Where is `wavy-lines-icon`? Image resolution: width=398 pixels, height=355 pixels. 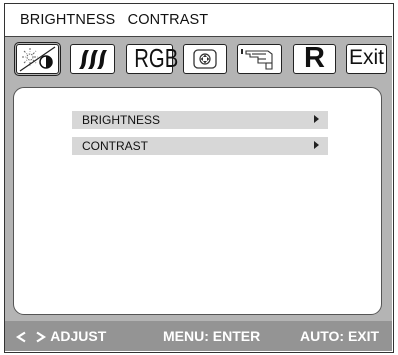 wavy-lines-icon is located at coordinates (93, 59).